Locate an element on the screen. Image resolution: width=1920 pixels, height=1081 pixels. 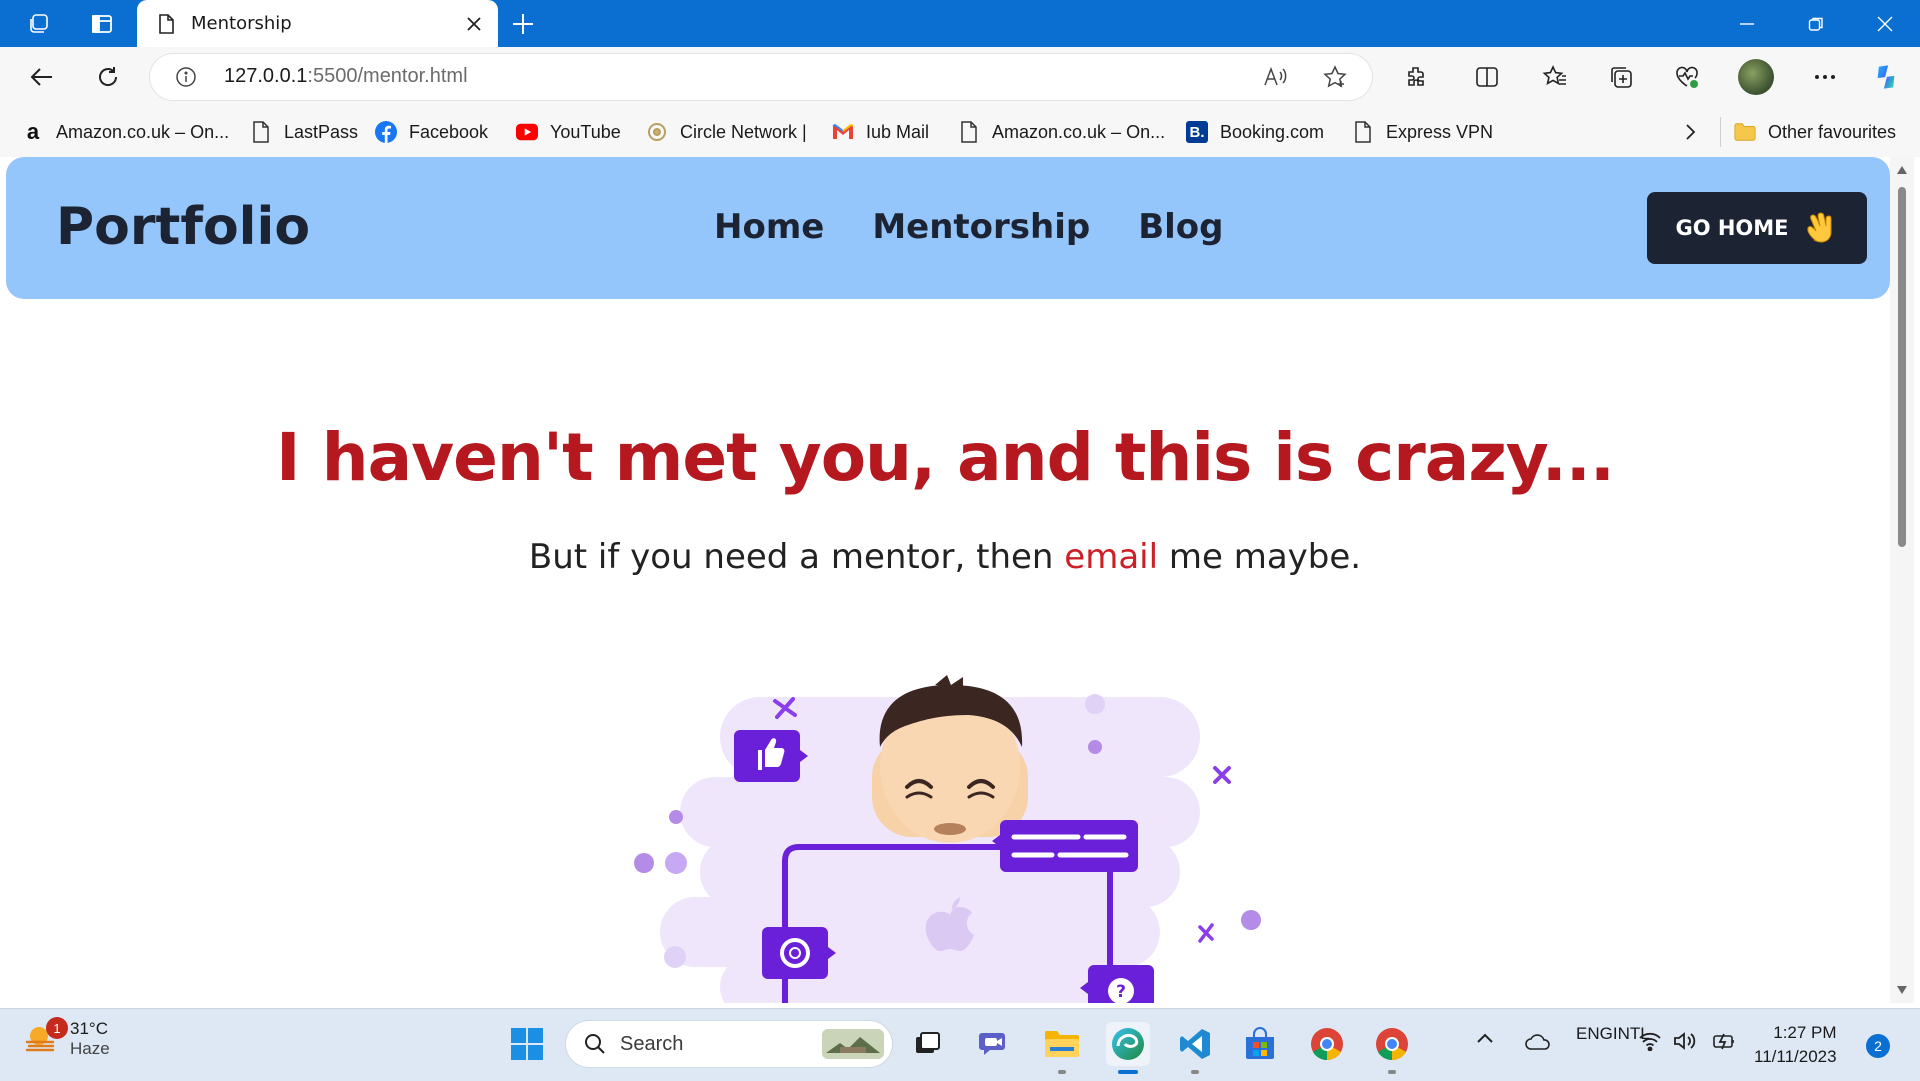
windows-start-icon is located at coordinates (527, 1044).